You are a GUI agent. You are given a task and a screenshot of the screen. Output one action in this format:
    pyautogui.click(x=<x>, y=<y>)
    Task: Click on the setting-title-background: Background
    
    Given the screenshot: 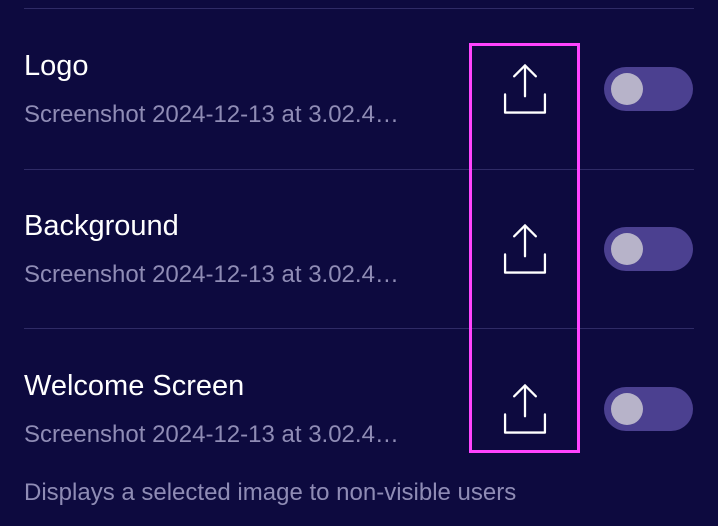 What is the action you would take?
    pyautogui.click(x=101, y=226)
    